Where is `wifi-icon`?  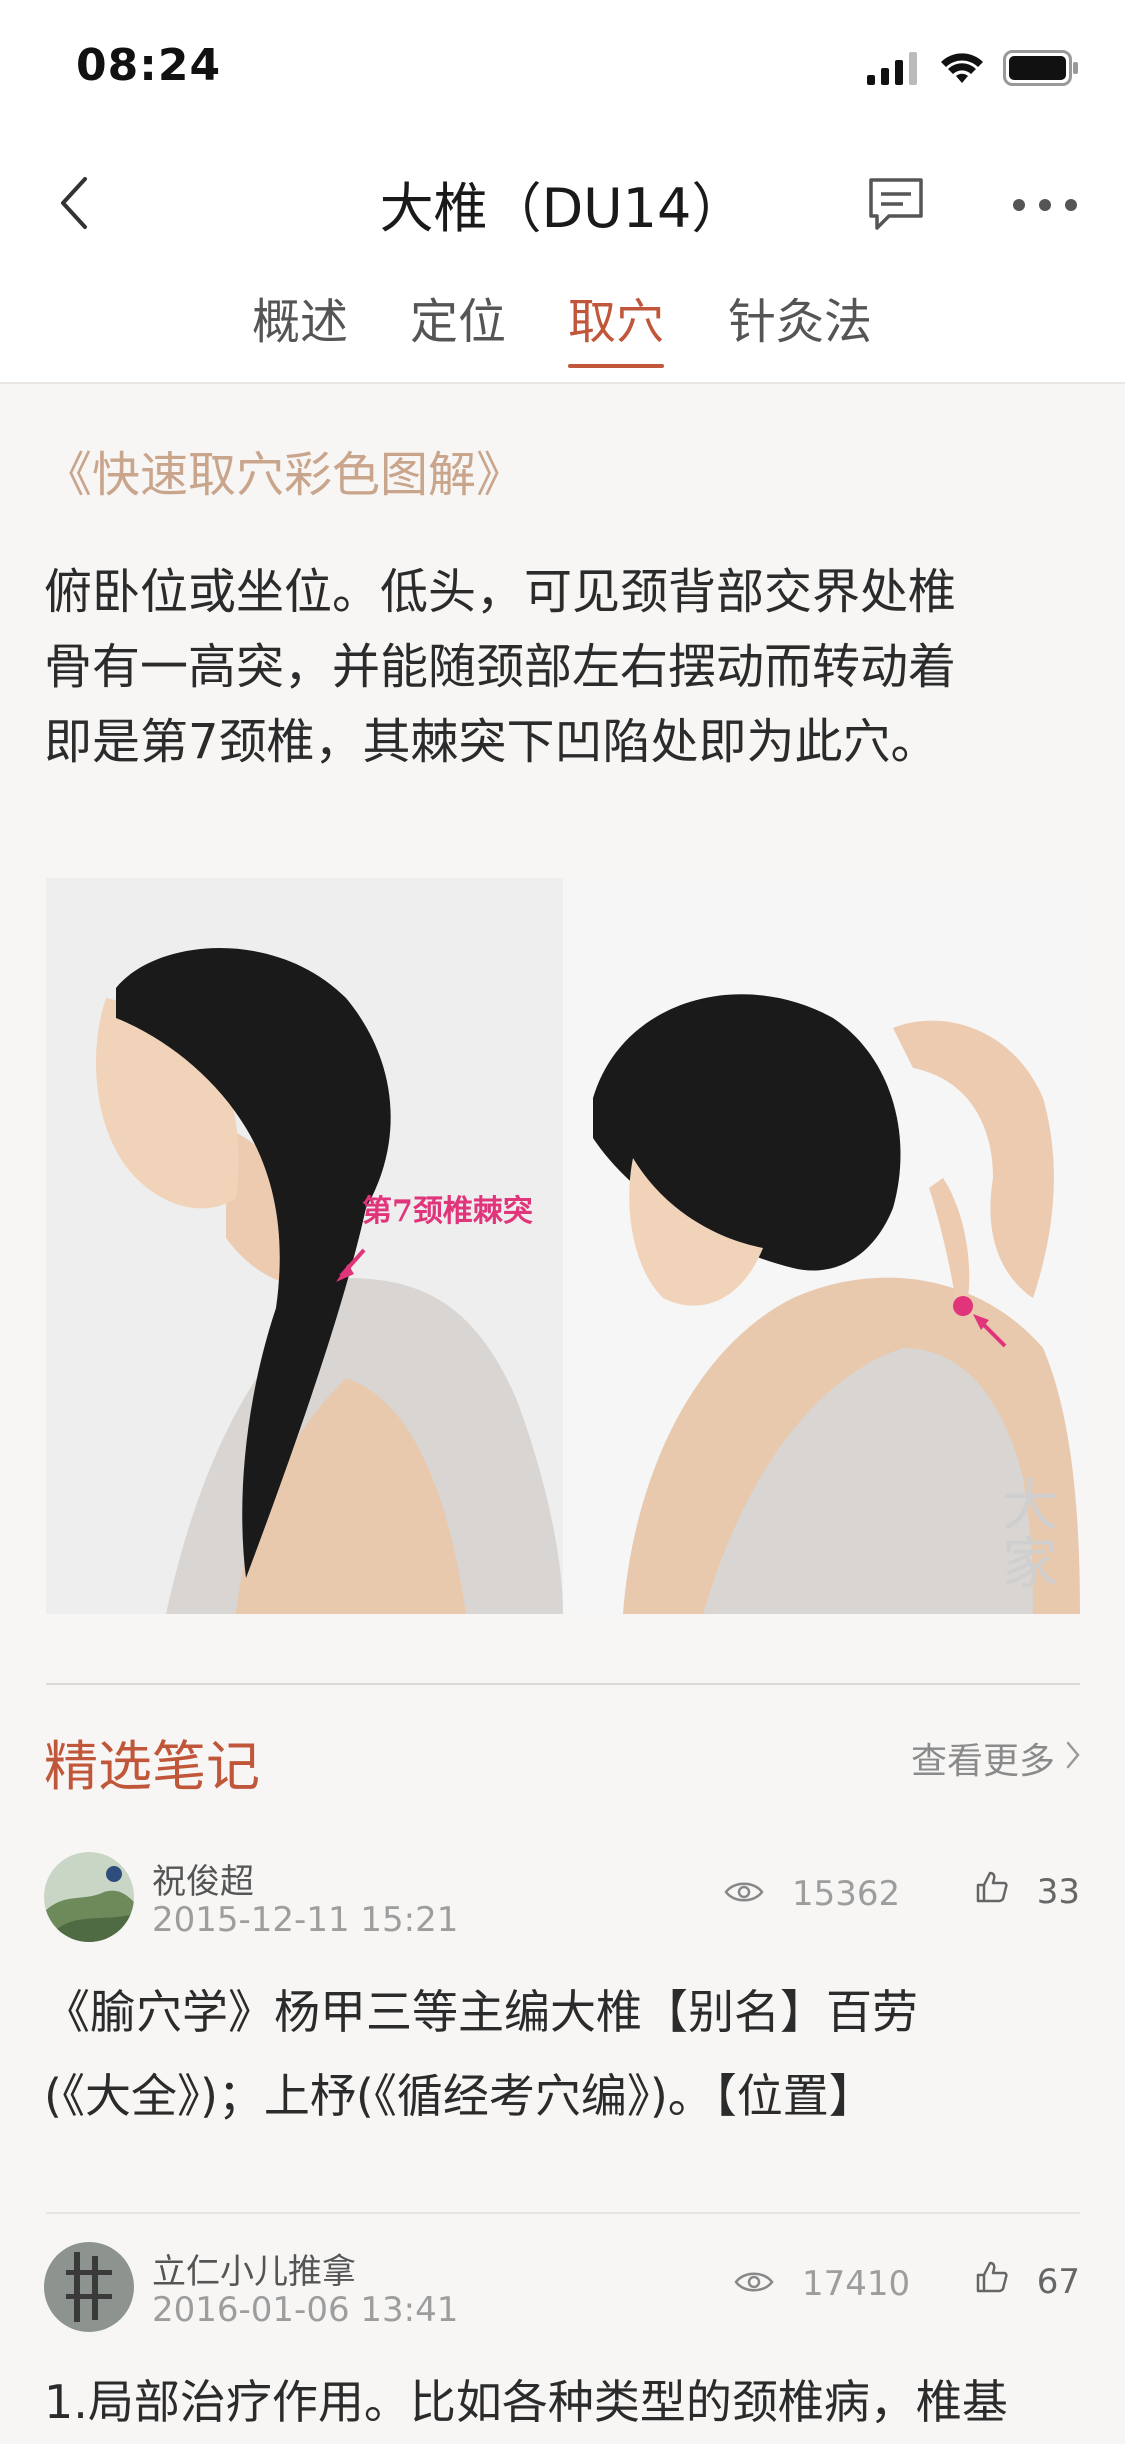 wifi-icon is located at coordinates (962, 70).